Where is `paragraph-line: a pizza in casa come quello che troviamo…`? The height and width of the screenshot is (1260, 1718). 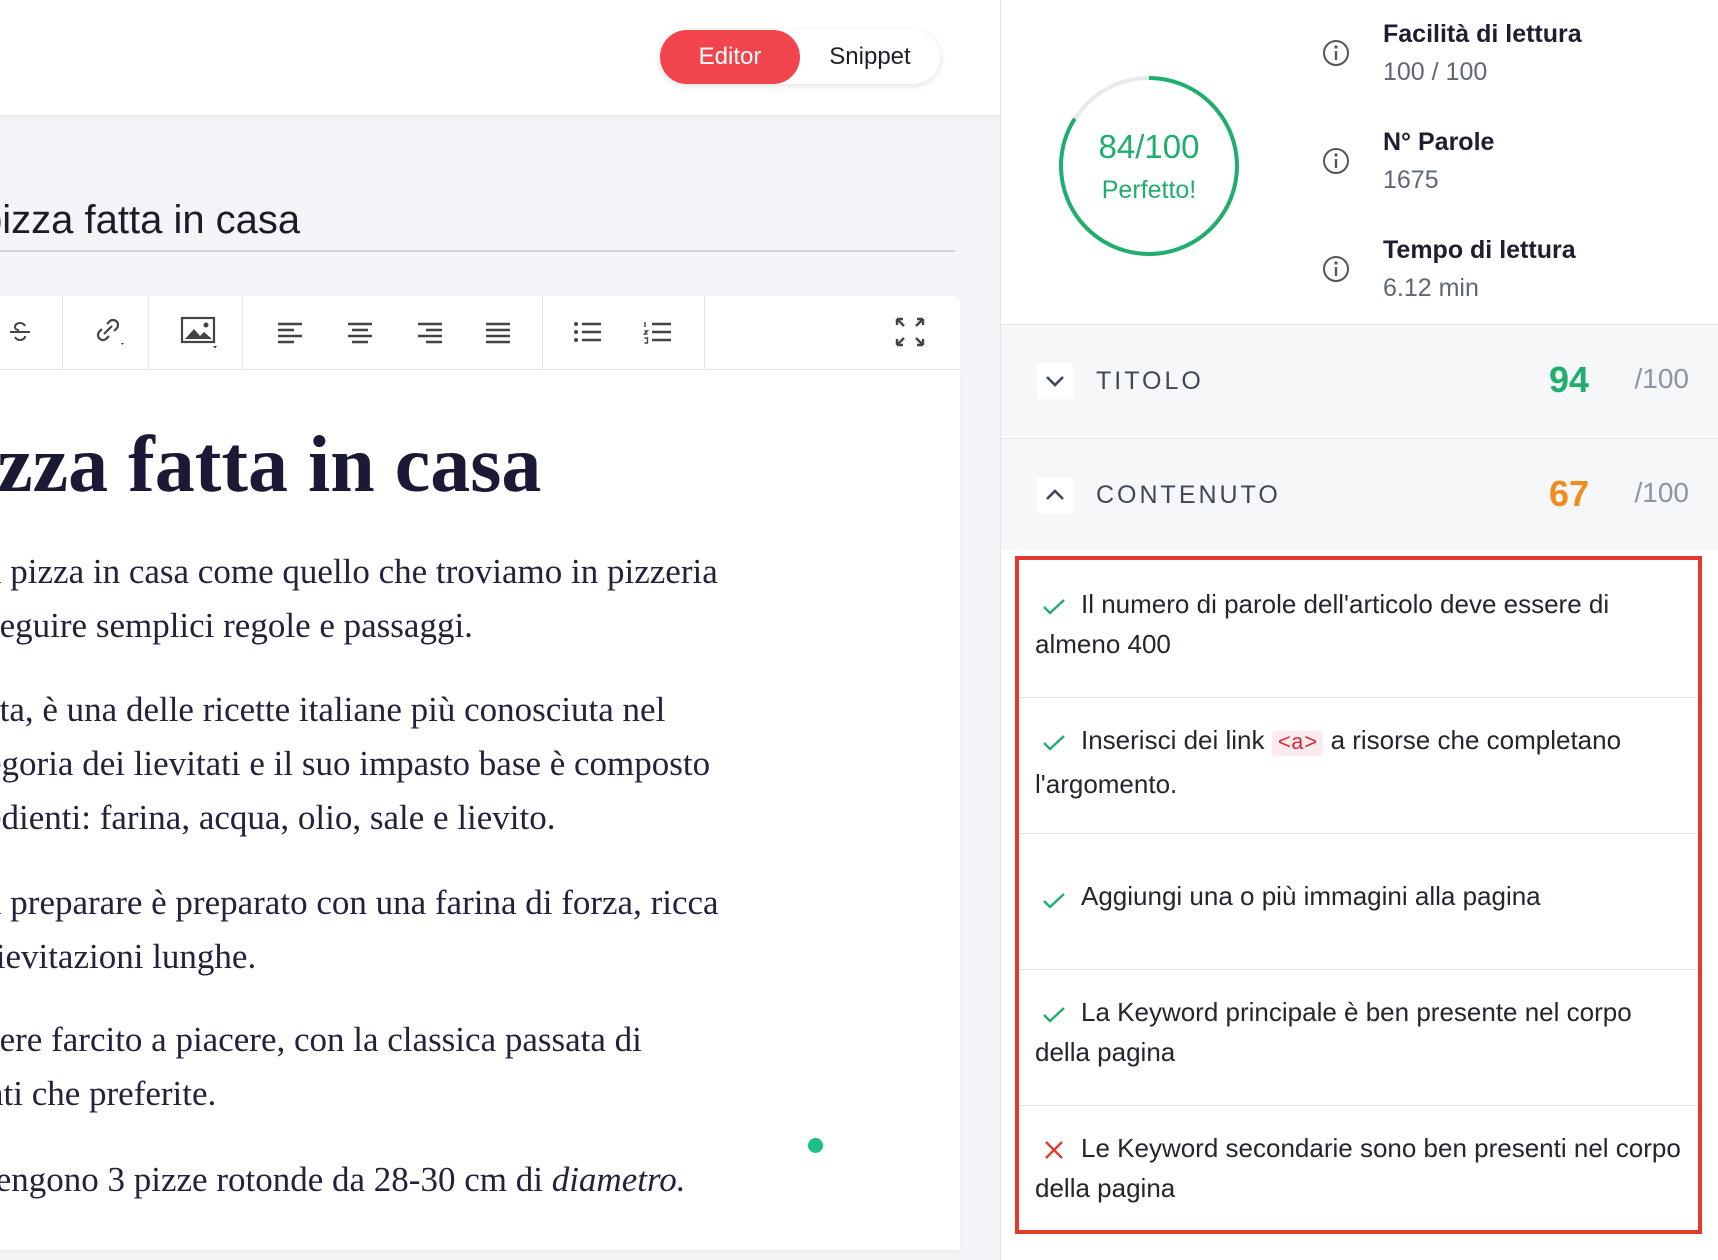
paragraph-line: a pizza in casa come quello che troviamo… is located at coordinates (359, 571).